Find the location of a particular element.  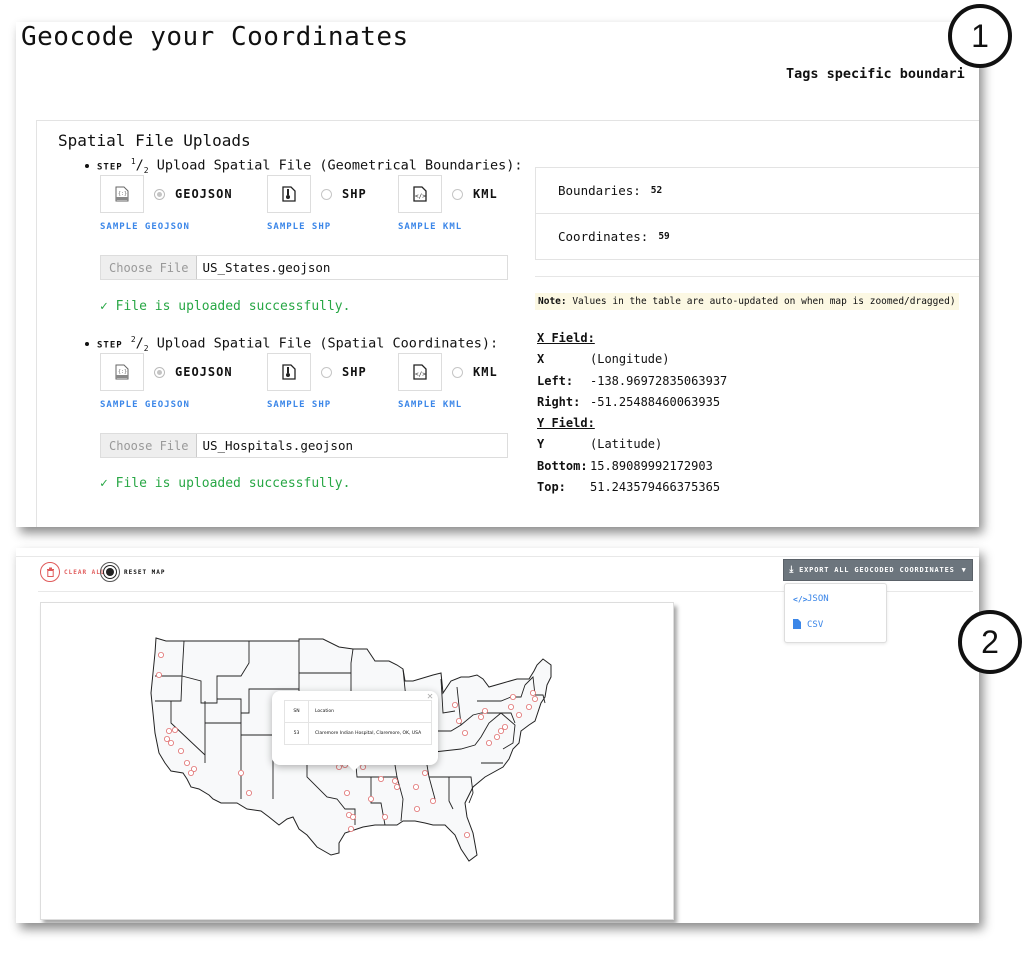

file-type-shp-2: SHP is located at coordinates (317, 372).